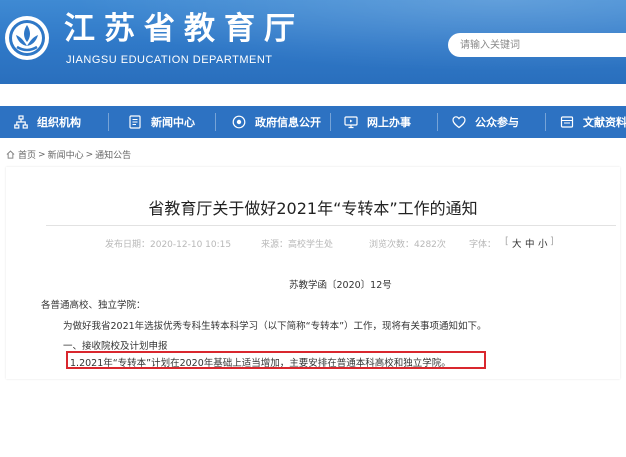 This screenshot has width=626, height=457. What do you see at coordinates (115, 346) in the screenshot?
I see `section-heading: 一、接收院校及计划申报` at bounding box center [115, 346].